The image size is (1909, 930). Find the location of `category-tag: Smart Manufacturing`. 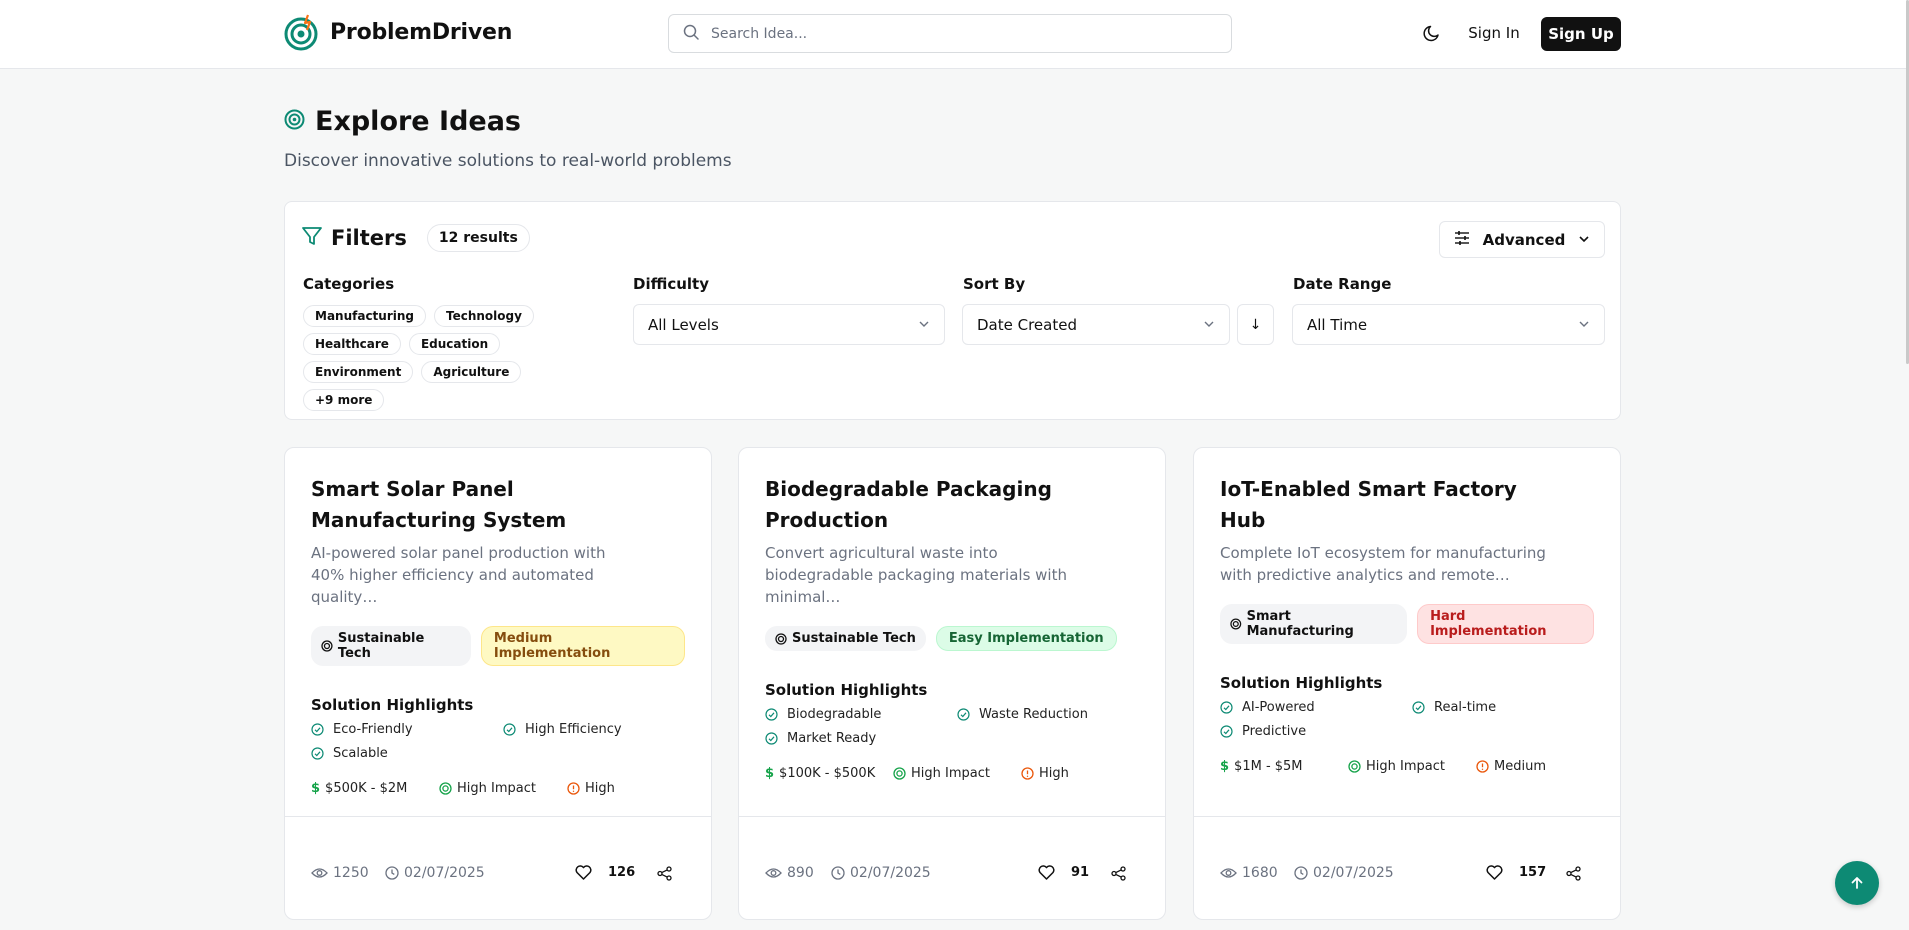

category-tag: Smart Manufacturing is located at coordinates (1314, 624).